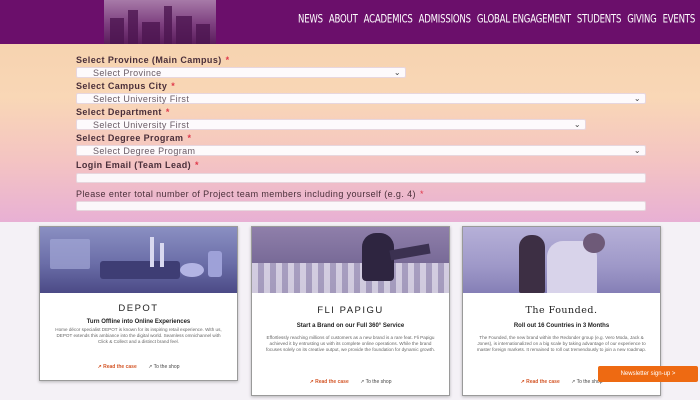 This screenshot has height=400, width=700. I want to click on card-tagline: Turn Offline into Online Experiences, so click(138, 322).